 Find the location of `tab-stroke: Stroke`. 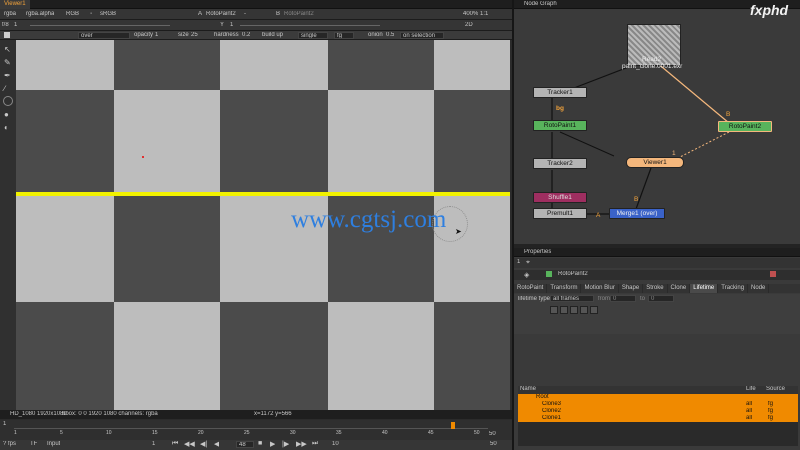

tab-stroke: Stroke is located at coordinates (655, 288).